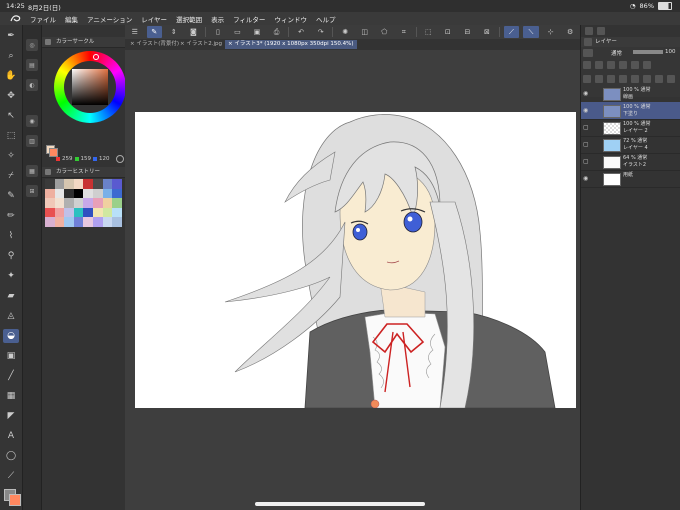  I want to click on magic-wand-icon: ✧, so click(11, 156).